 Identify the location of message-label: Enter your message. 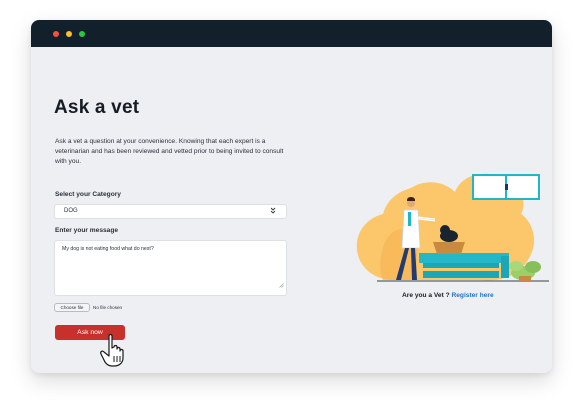
(87, 230).